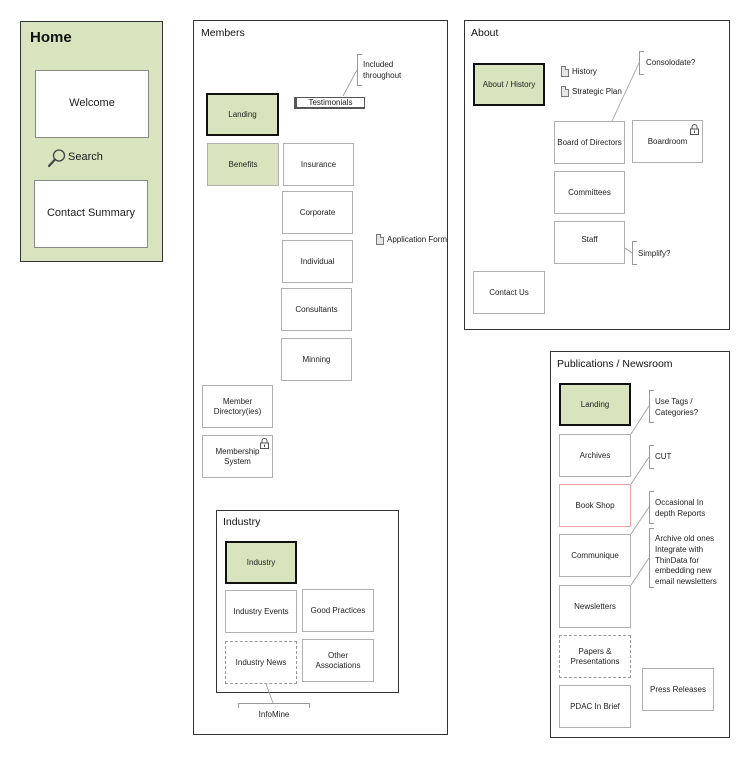 The height and width of the screenshot is (758, 750). Describe the element at coordinates (223, 33) in the screenshot. I see `members-title: Members` at that location.